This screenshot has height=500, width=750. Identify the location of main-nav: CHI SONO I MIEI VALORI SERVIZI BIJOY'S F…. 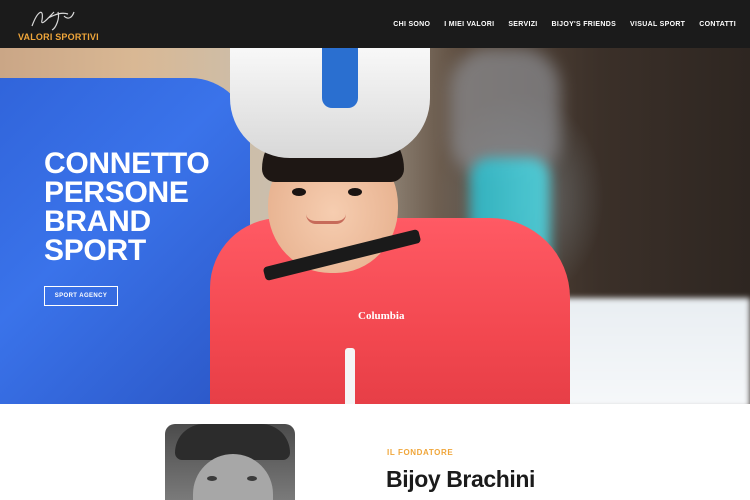
(564, 24).